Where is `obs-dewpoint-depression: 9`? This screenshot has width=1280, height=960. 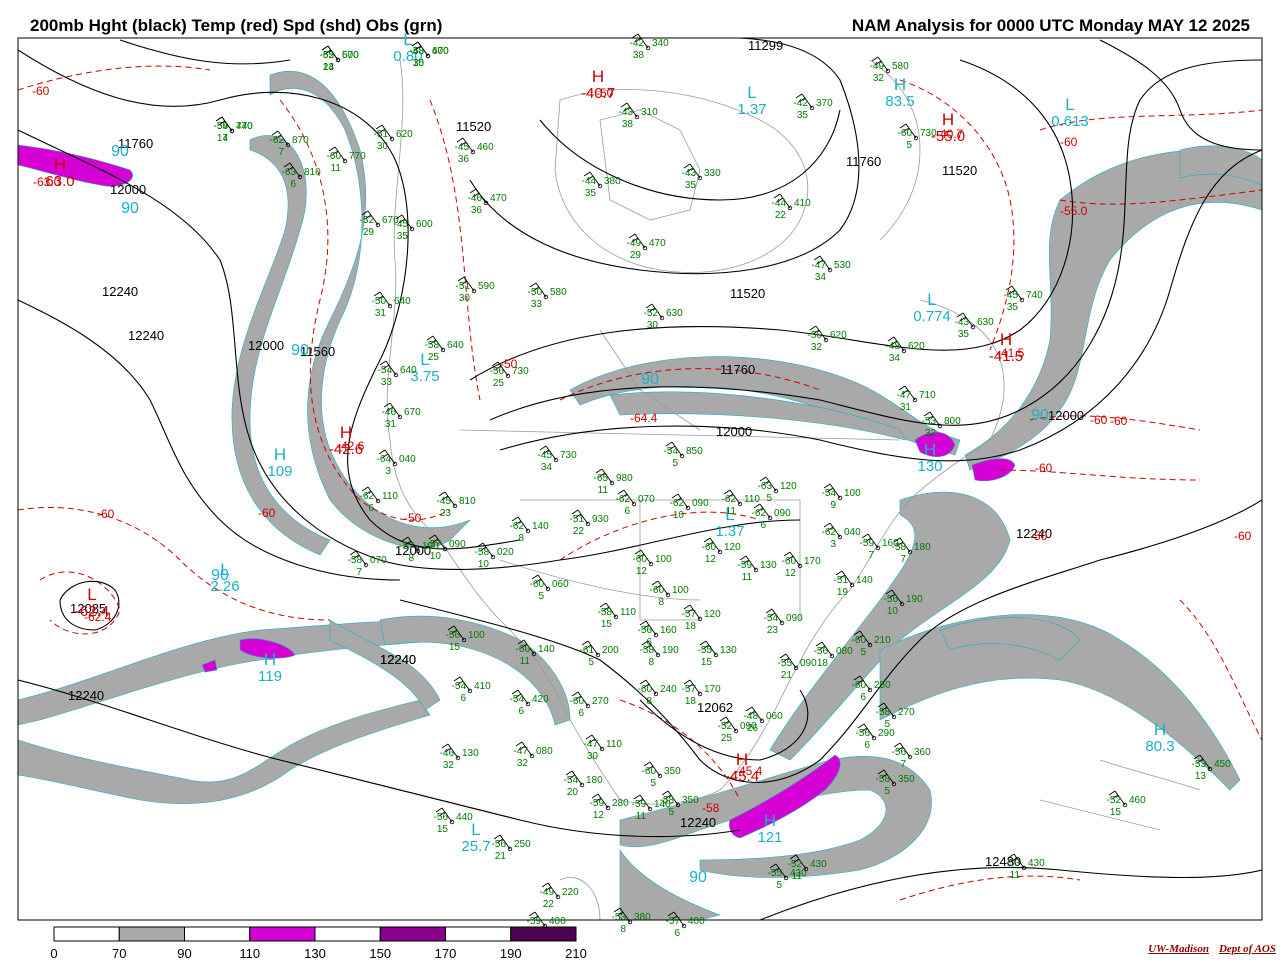 obs-dewpoint-depression: 9 is located at coordinates (833, 505).